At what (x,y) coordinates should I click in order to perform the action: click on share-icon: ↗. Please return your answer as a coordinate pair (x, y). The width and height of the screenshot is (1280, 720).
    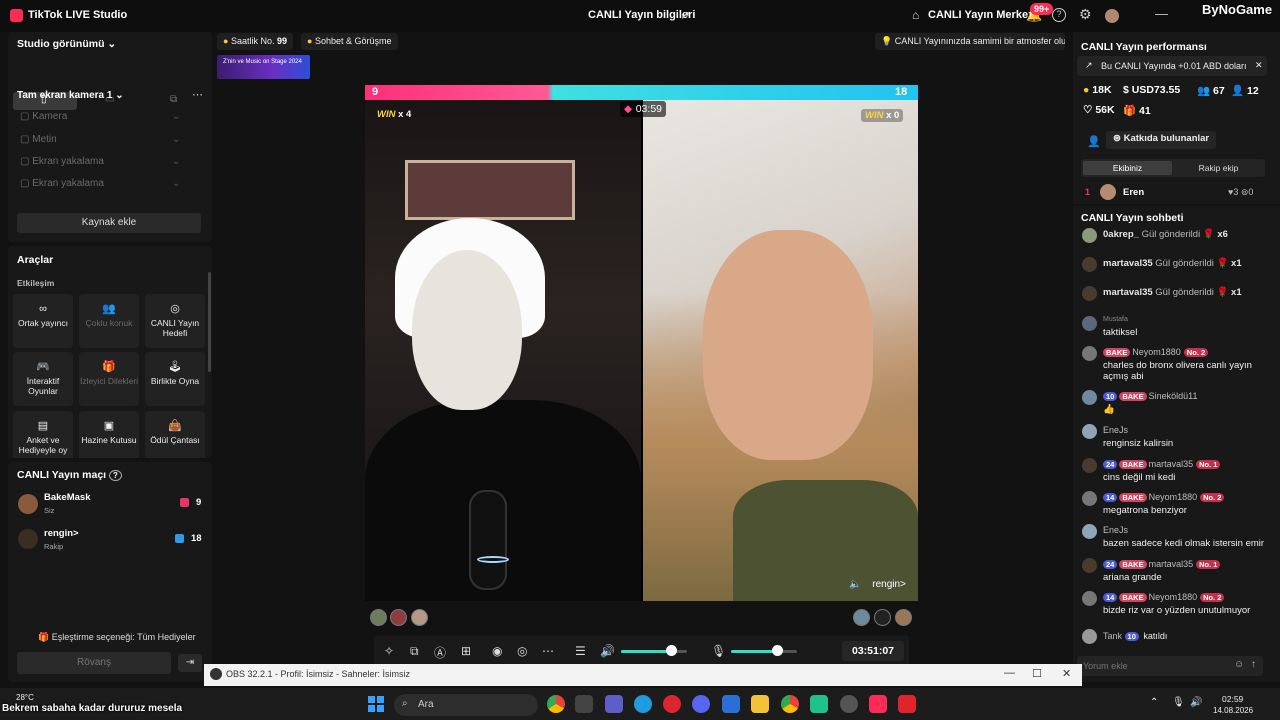
    Looking at the image, I should click on (687, 15).